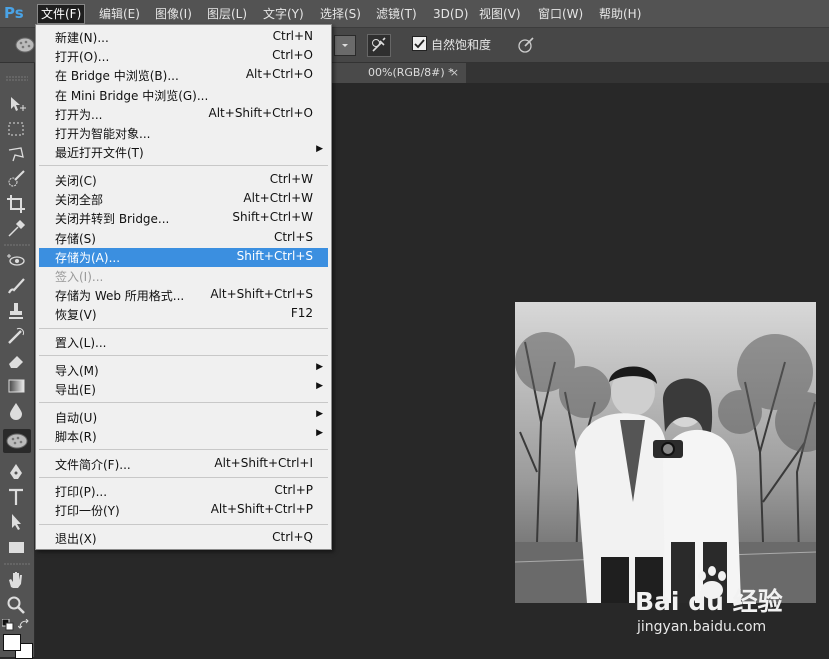 This screenshot has width=829, height=659. What do you see at coordinates (411, 72) in the screenshot?
I see `document-tab-title: 00%(RGB/8#) *` at bounding box center [411, 72].